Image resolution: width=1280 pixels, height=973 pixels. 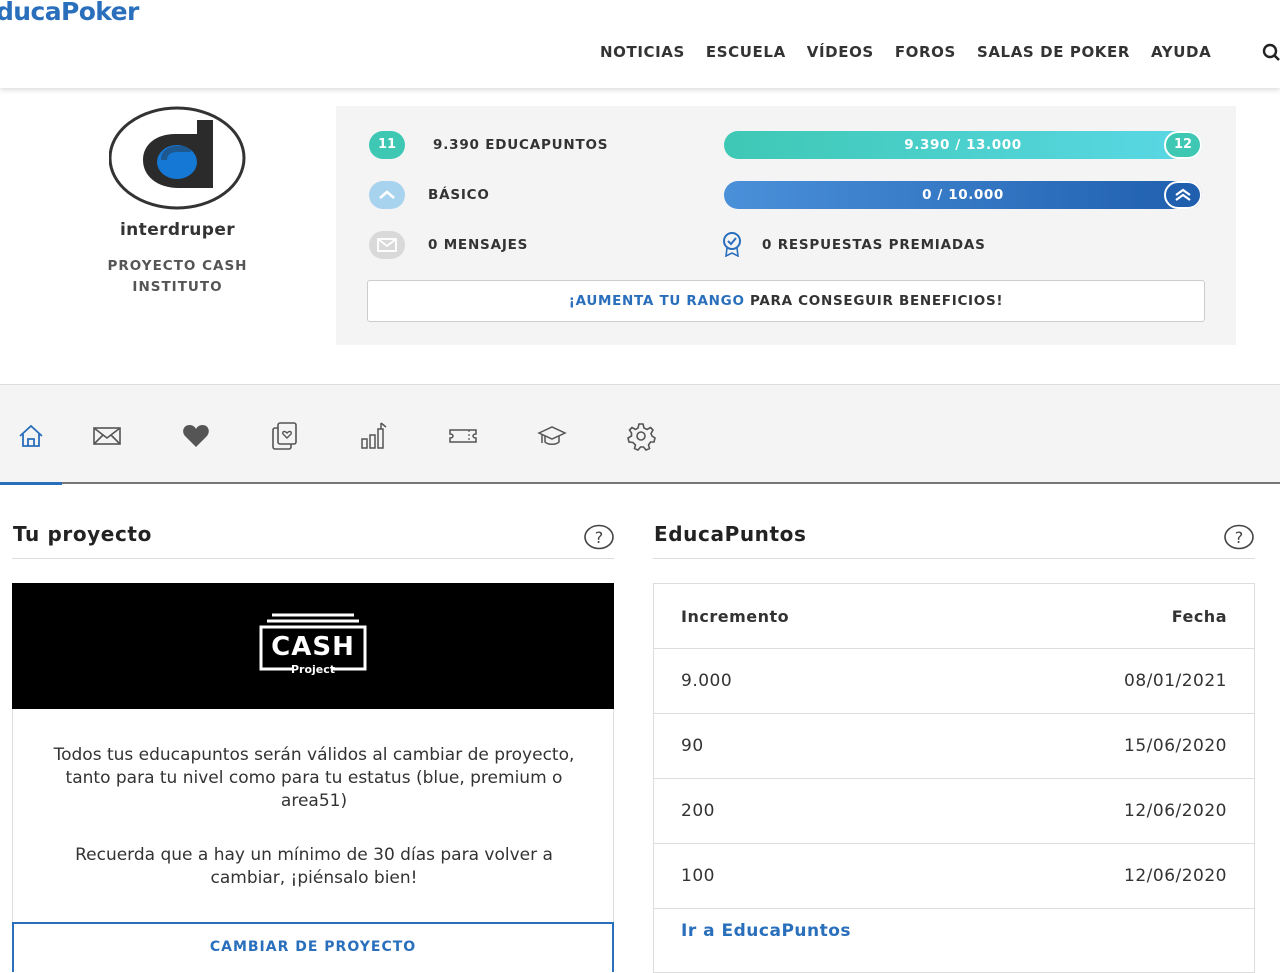 What do you see at coordinates (69, 13) in the screenshot?
I see `site-logo: ducaPoker` at bounding box center [69, 13].